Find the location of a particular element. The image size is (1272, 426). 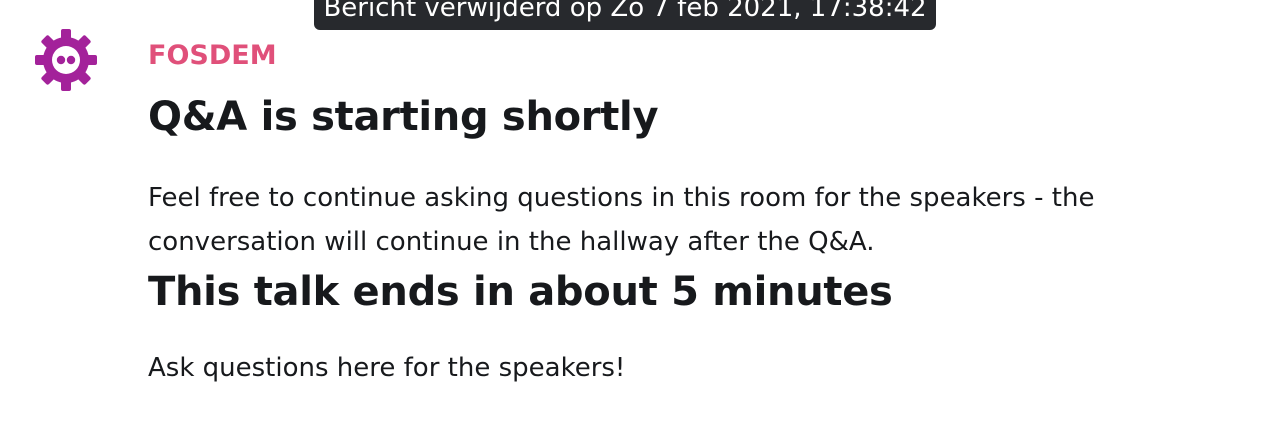

sender-name: FOSDEM is located at coordinates (212, 55).